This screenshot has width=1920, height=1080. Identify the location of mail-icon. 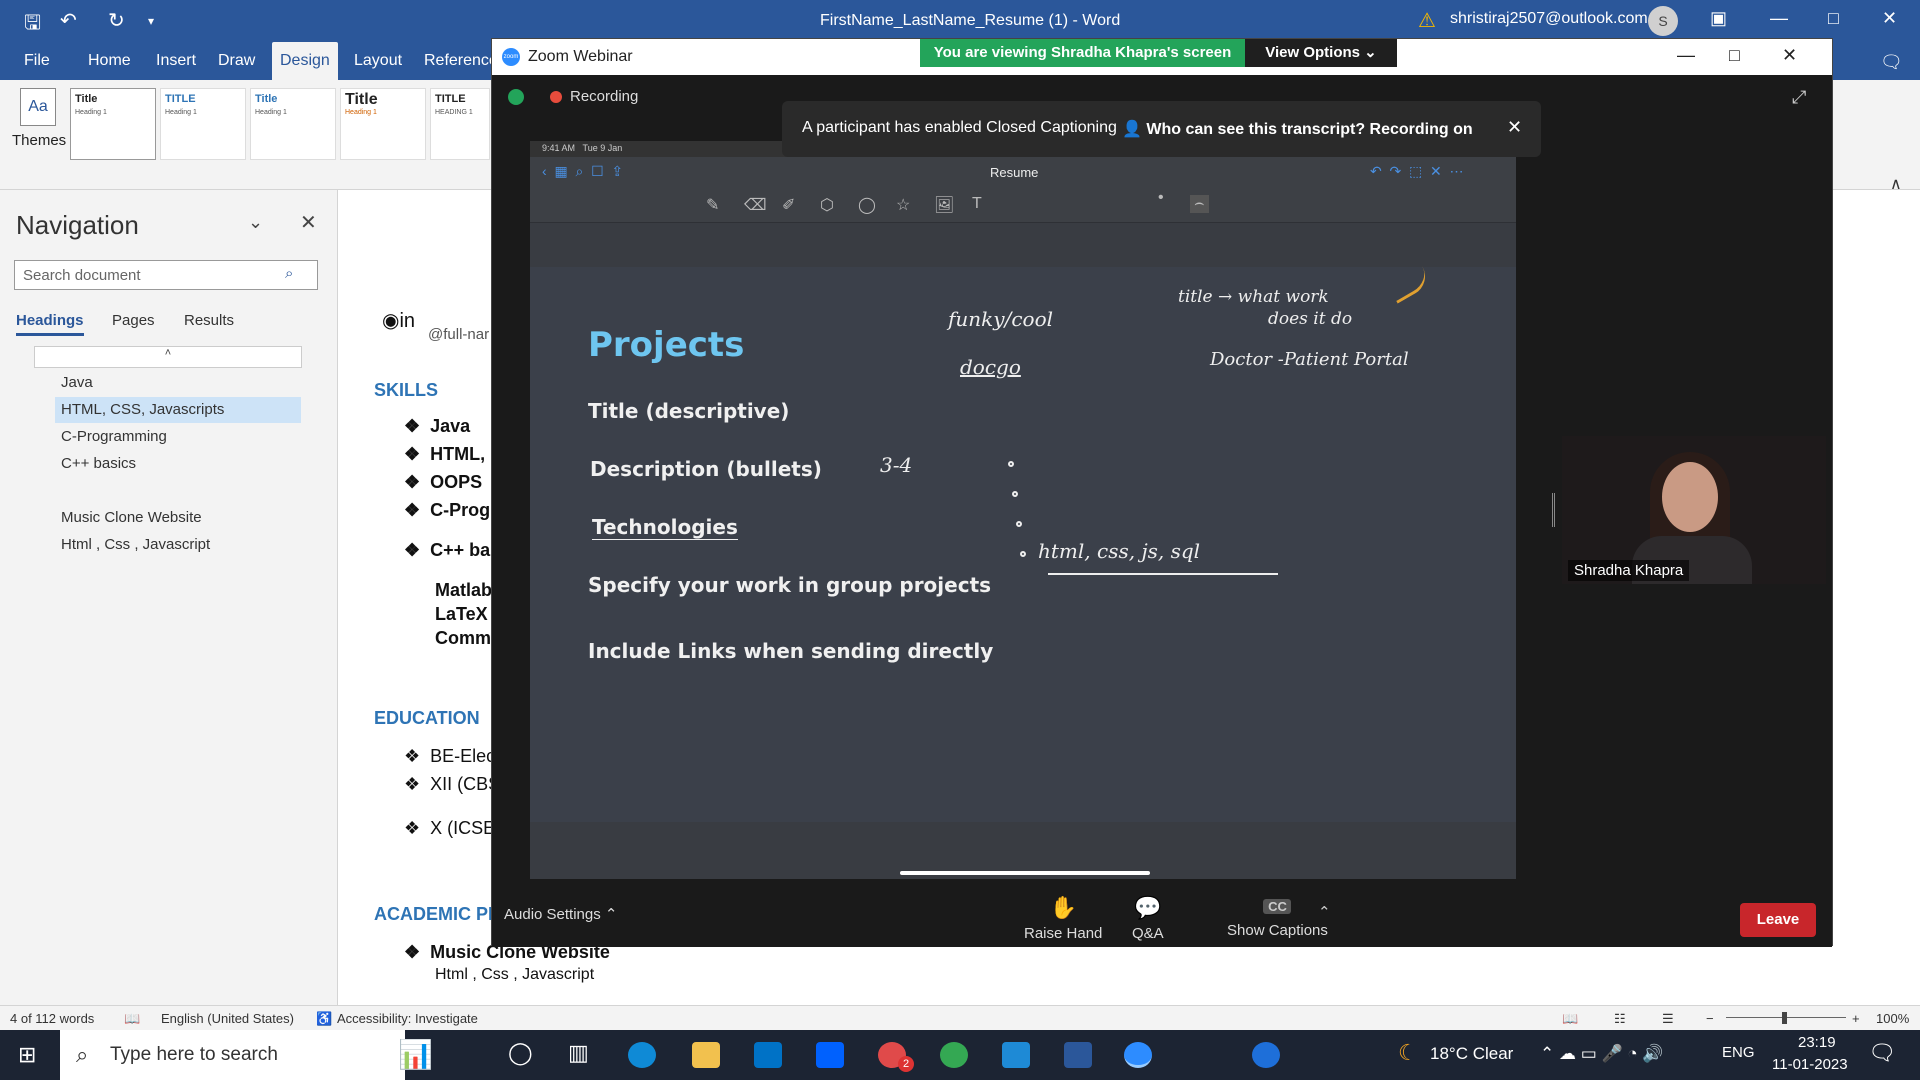
(768, 1055).